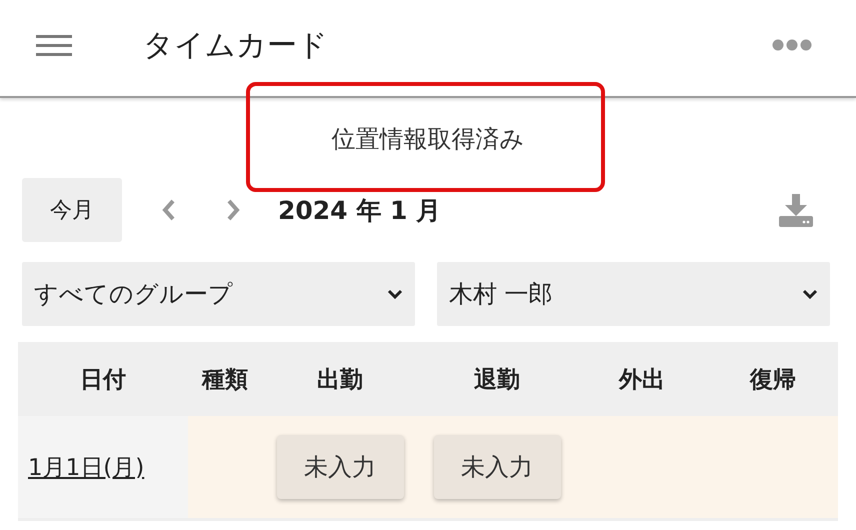  What do you see at coordinates (340, 380) in the screenshot?
I see `column-header: 出勤` at bounding box center [340, 380].